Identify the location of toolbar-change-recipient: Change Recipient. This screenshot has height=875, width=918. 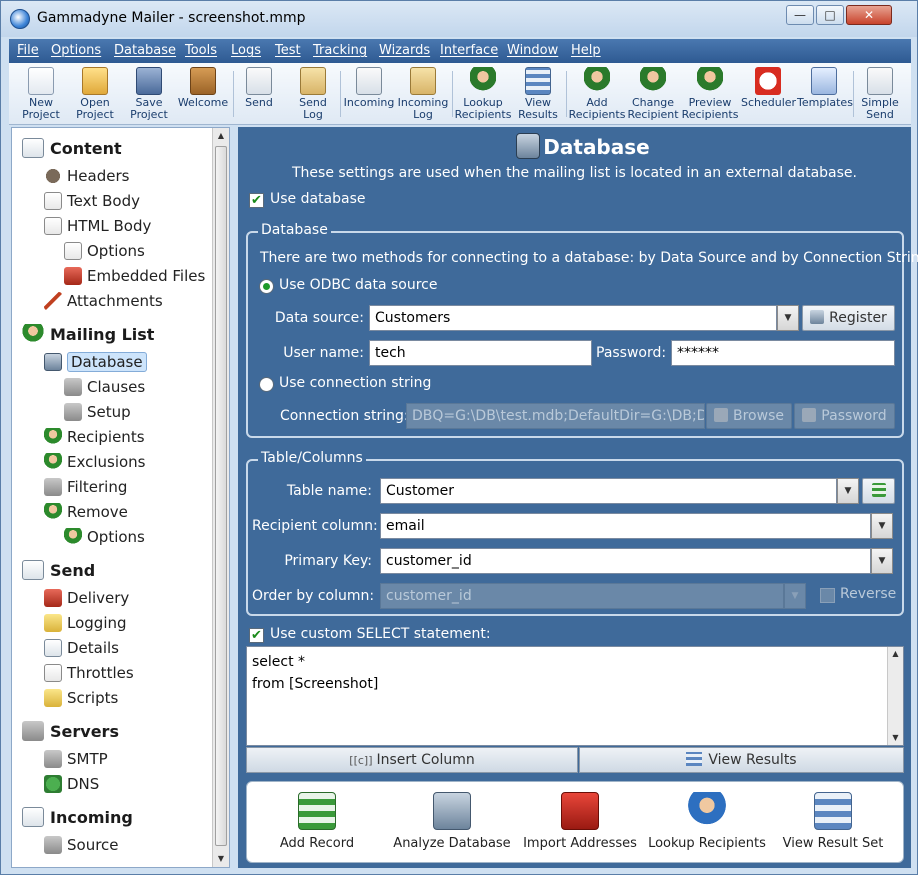
(653, 94).